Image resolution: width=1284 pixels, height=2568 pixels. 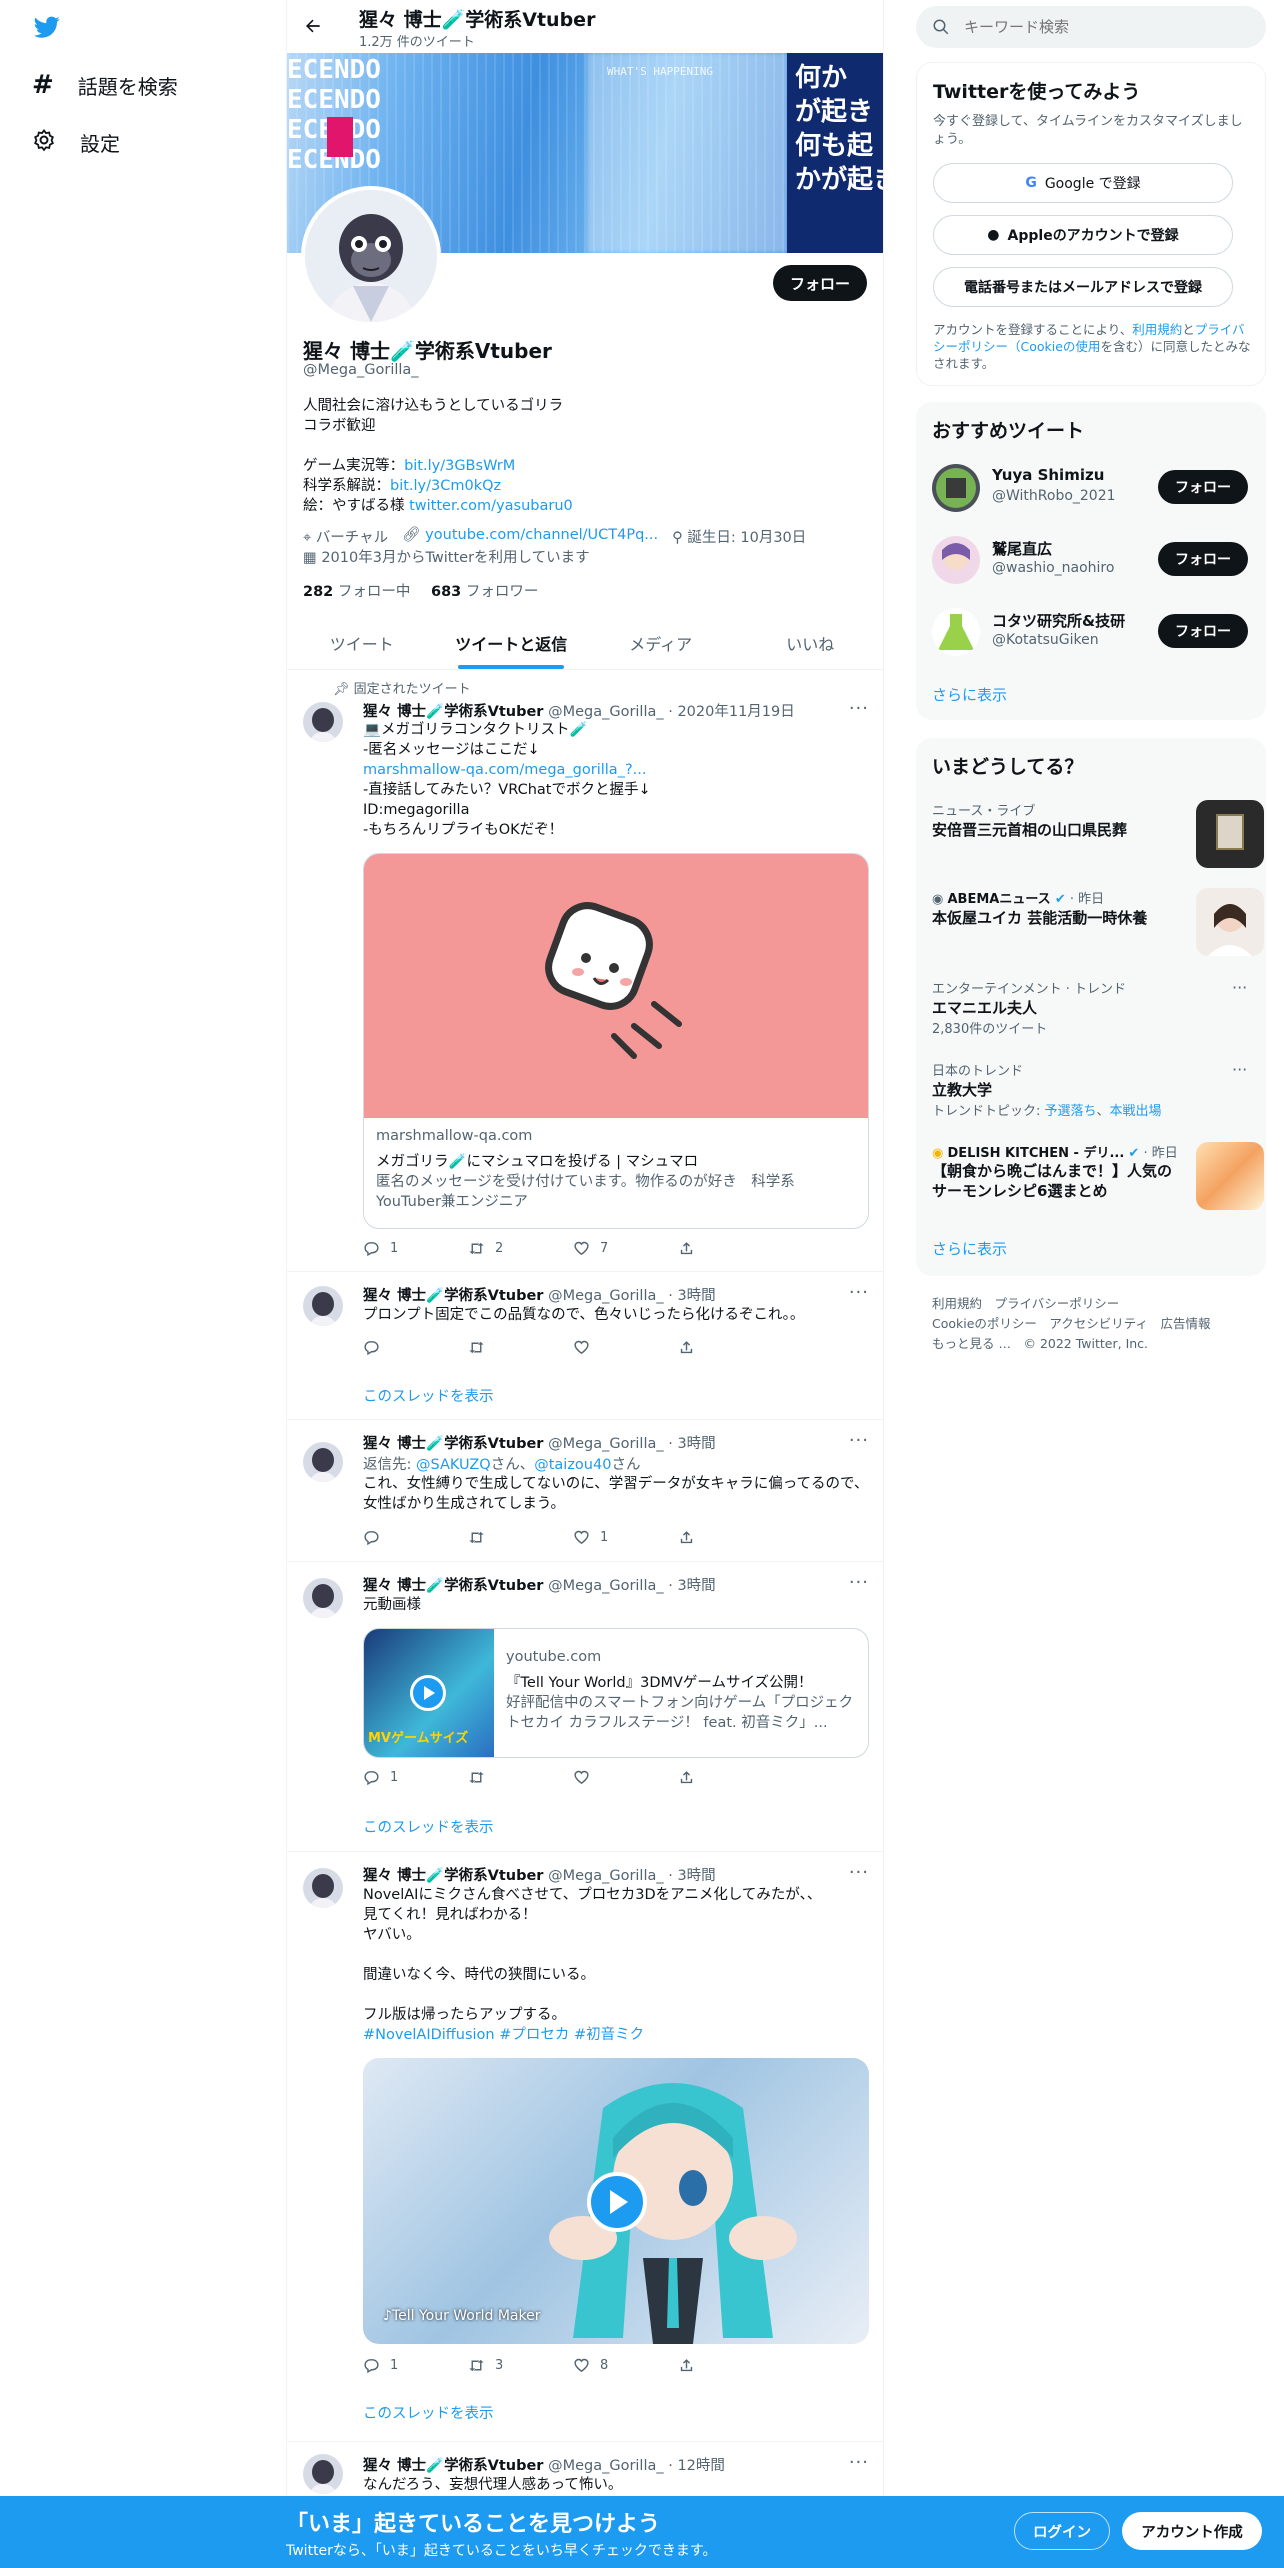 What do you see at coordinates (1094, 27) in the screenshot?
I see `search-input` at bounding box center [1094, 27].